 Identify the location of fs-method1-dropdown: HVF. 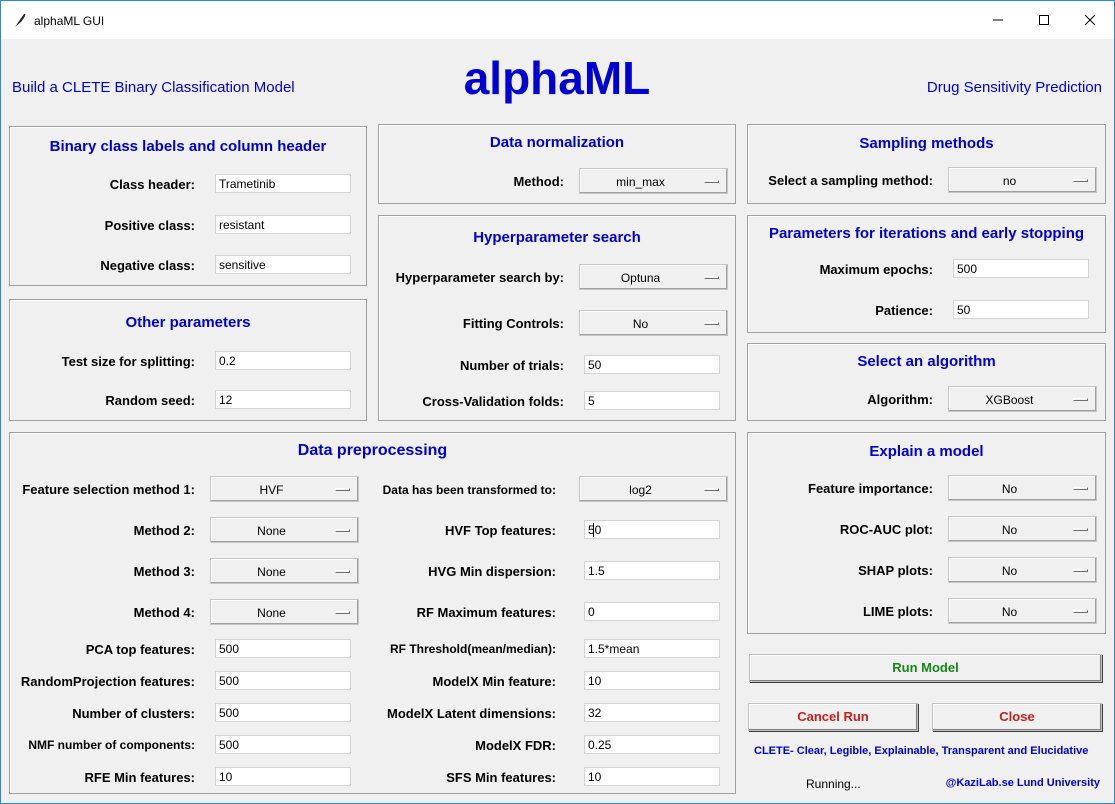
(284, 489).